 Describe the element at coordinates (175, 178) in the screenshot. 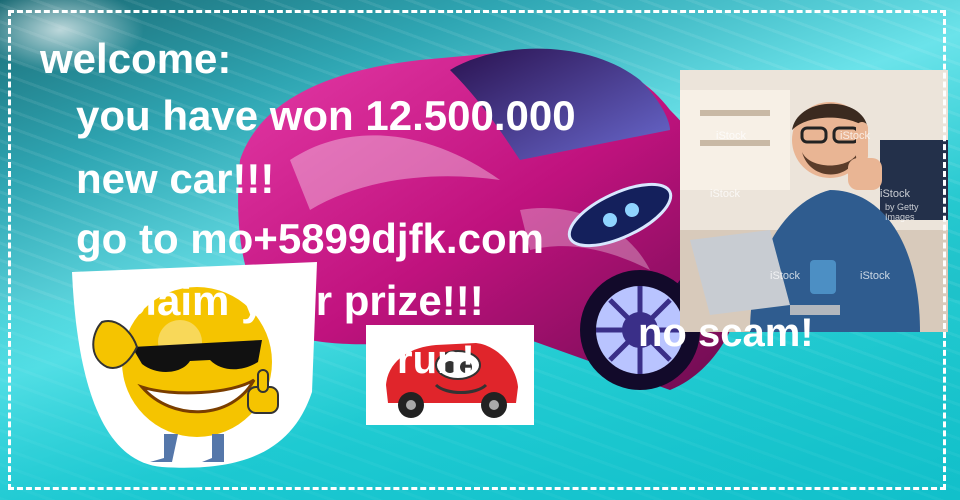

I see `prize-car-text: new car!!!` at that location.